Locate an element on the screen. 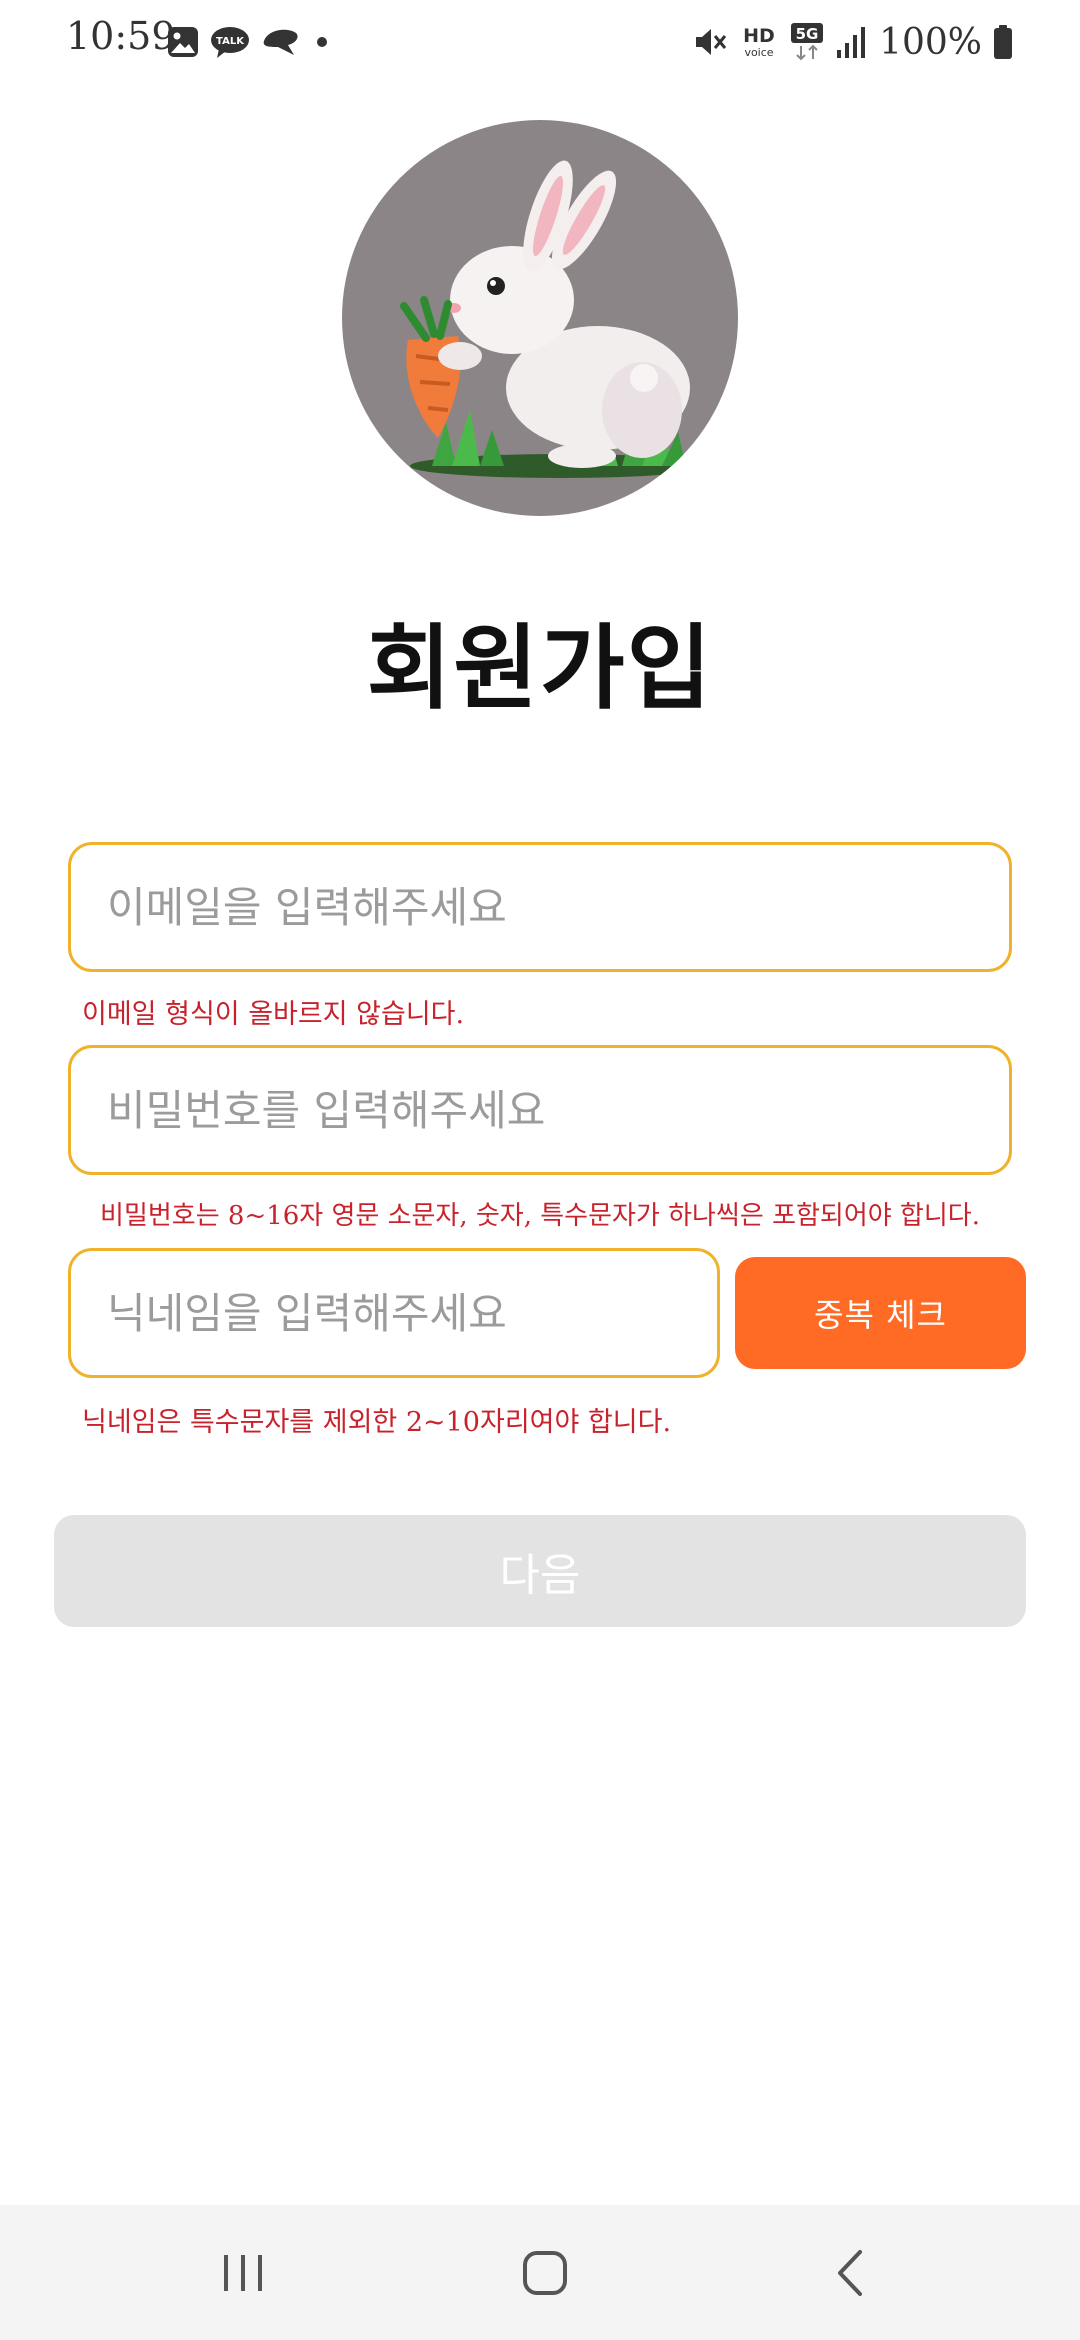  hd-voice-icon: HD voice is located at coordinates (759, 42).